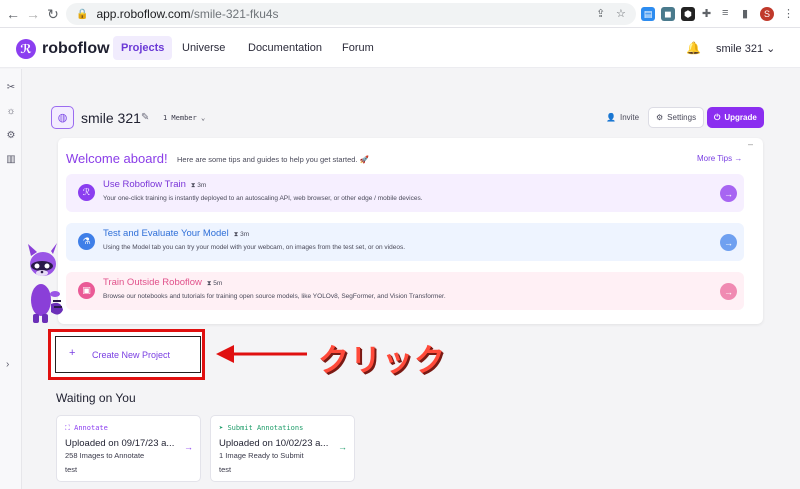  What do you see at coordinates (105, 455) in the screenshot?
I see `card-count: 258 Images to Annotate` at bounding box center [105, 455].